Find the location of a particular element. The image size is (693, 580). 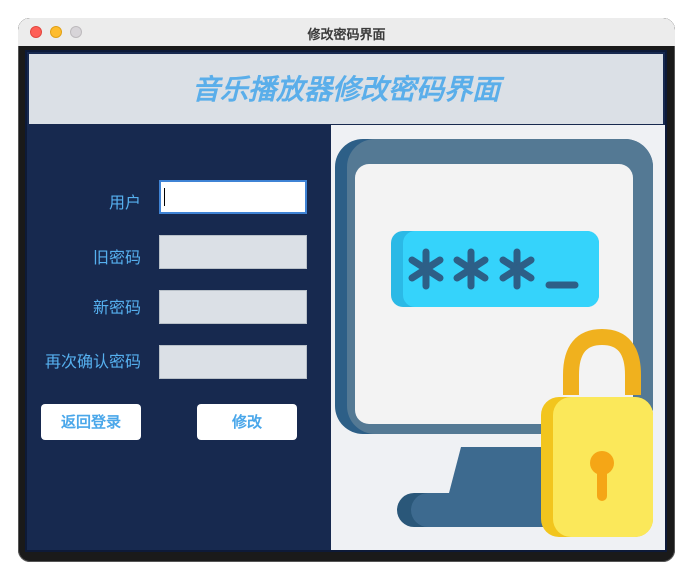

old-password-label: 旧密码 is located at coordinates (116, 257).